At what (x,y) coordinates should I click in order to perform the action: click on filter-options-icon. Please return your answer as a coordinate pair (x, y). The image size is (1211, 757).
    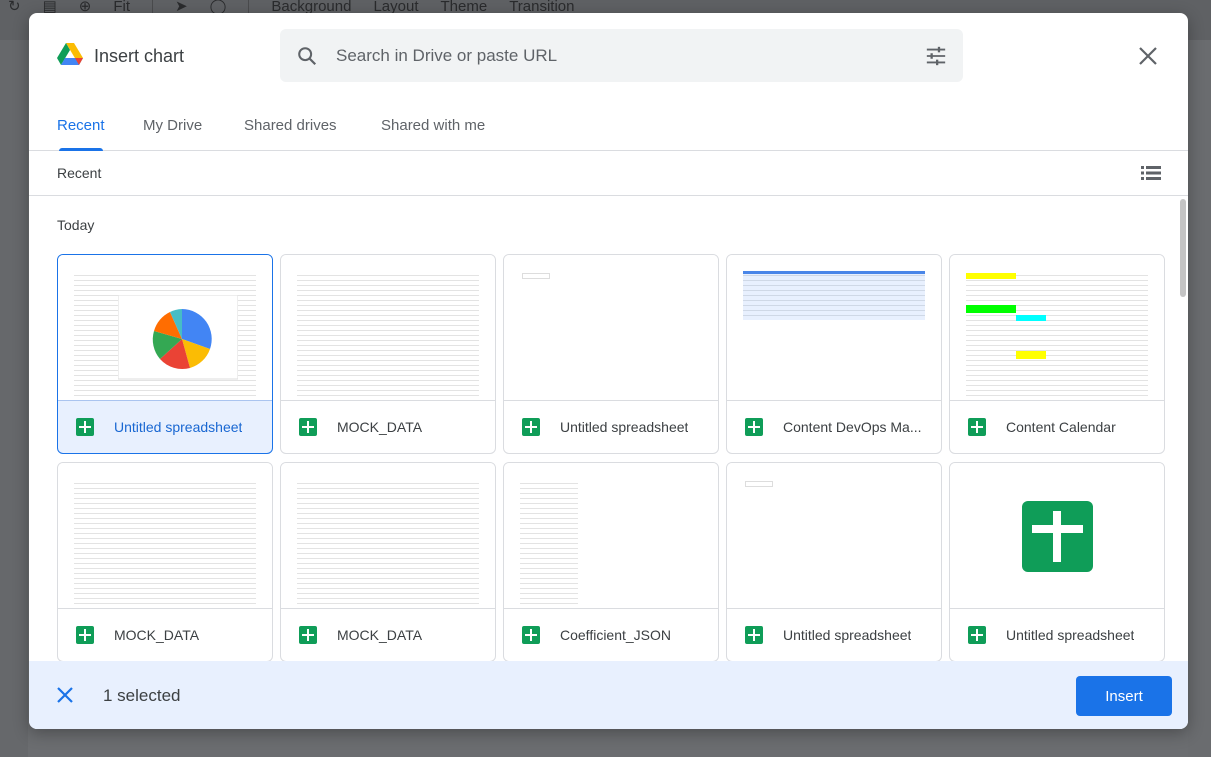
    Looking at the image, I should click on (936, 56).